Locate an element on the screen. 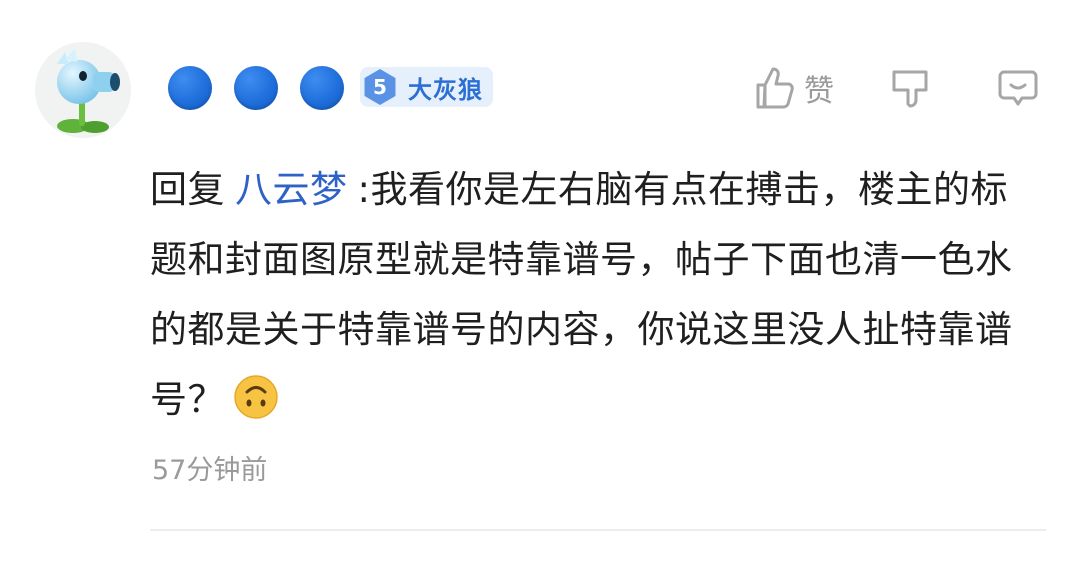 Image resolution: width=1082 pixels, height=566 pixels. reply-button is located at coordinates (1018, 88).